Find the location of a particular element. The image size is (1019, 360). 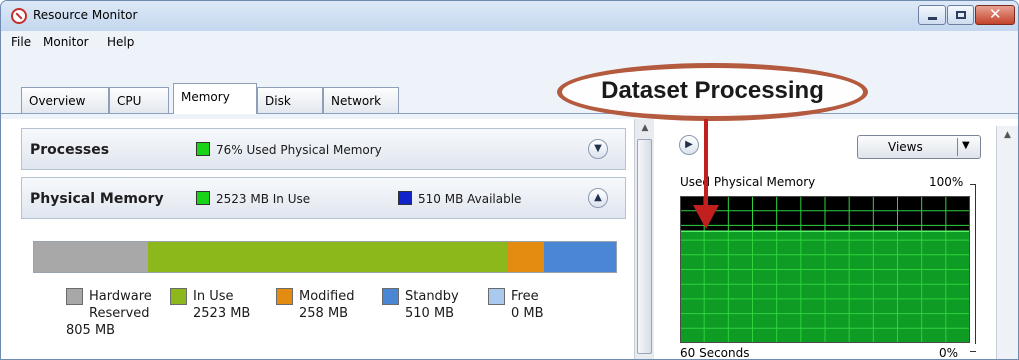

graph-tick-bottom is located at coordinates (973, 351).